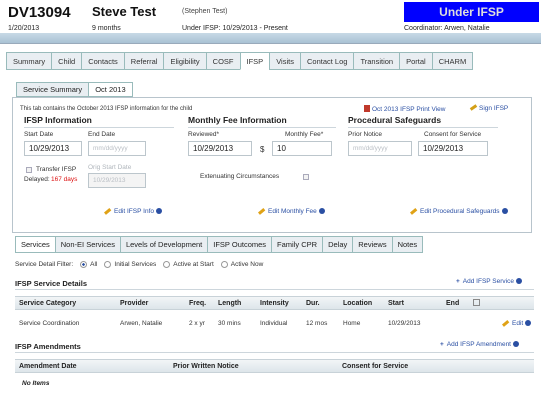 The image size is (541, 404). What do you see at coordinates (313, 303) in the screenshot?
I see `col-duration: Dur.` at bounding box center [313, 303].